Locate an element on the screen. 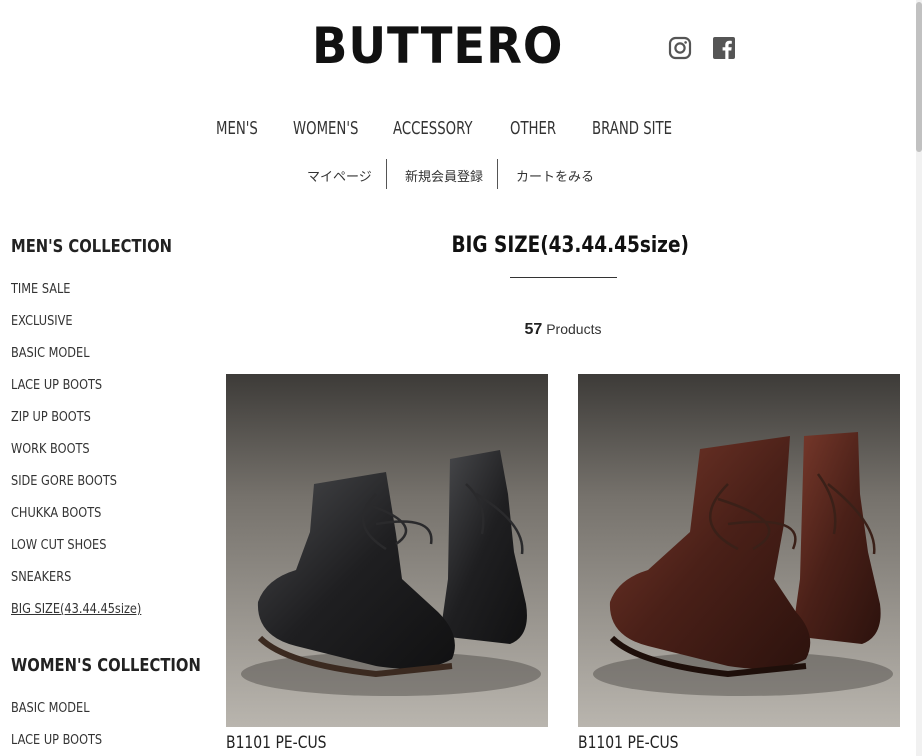 The height and width of the screenshot is (756, 922). register-link: 新規会員登録 is located at coordinates (444, 175).